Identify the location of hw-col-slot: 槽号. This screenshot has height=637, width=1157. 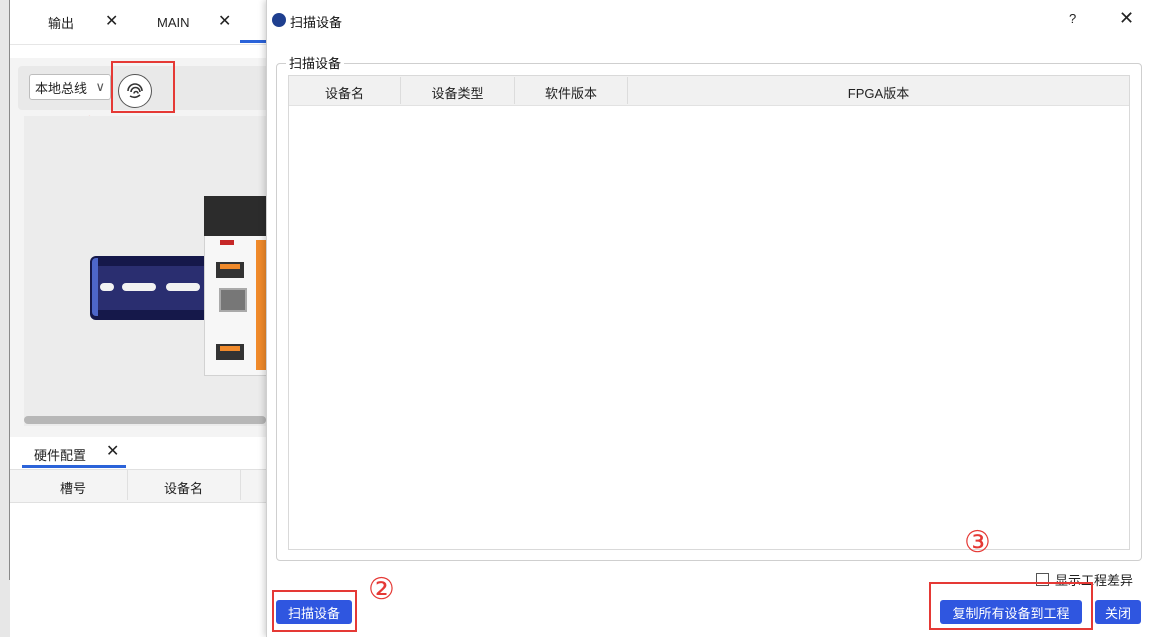
(73, 488).